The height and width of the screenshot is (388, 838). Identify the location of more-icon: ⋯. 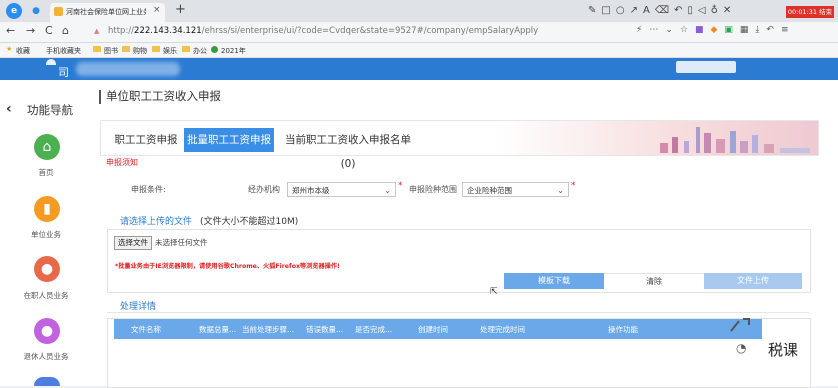
(657, 30).